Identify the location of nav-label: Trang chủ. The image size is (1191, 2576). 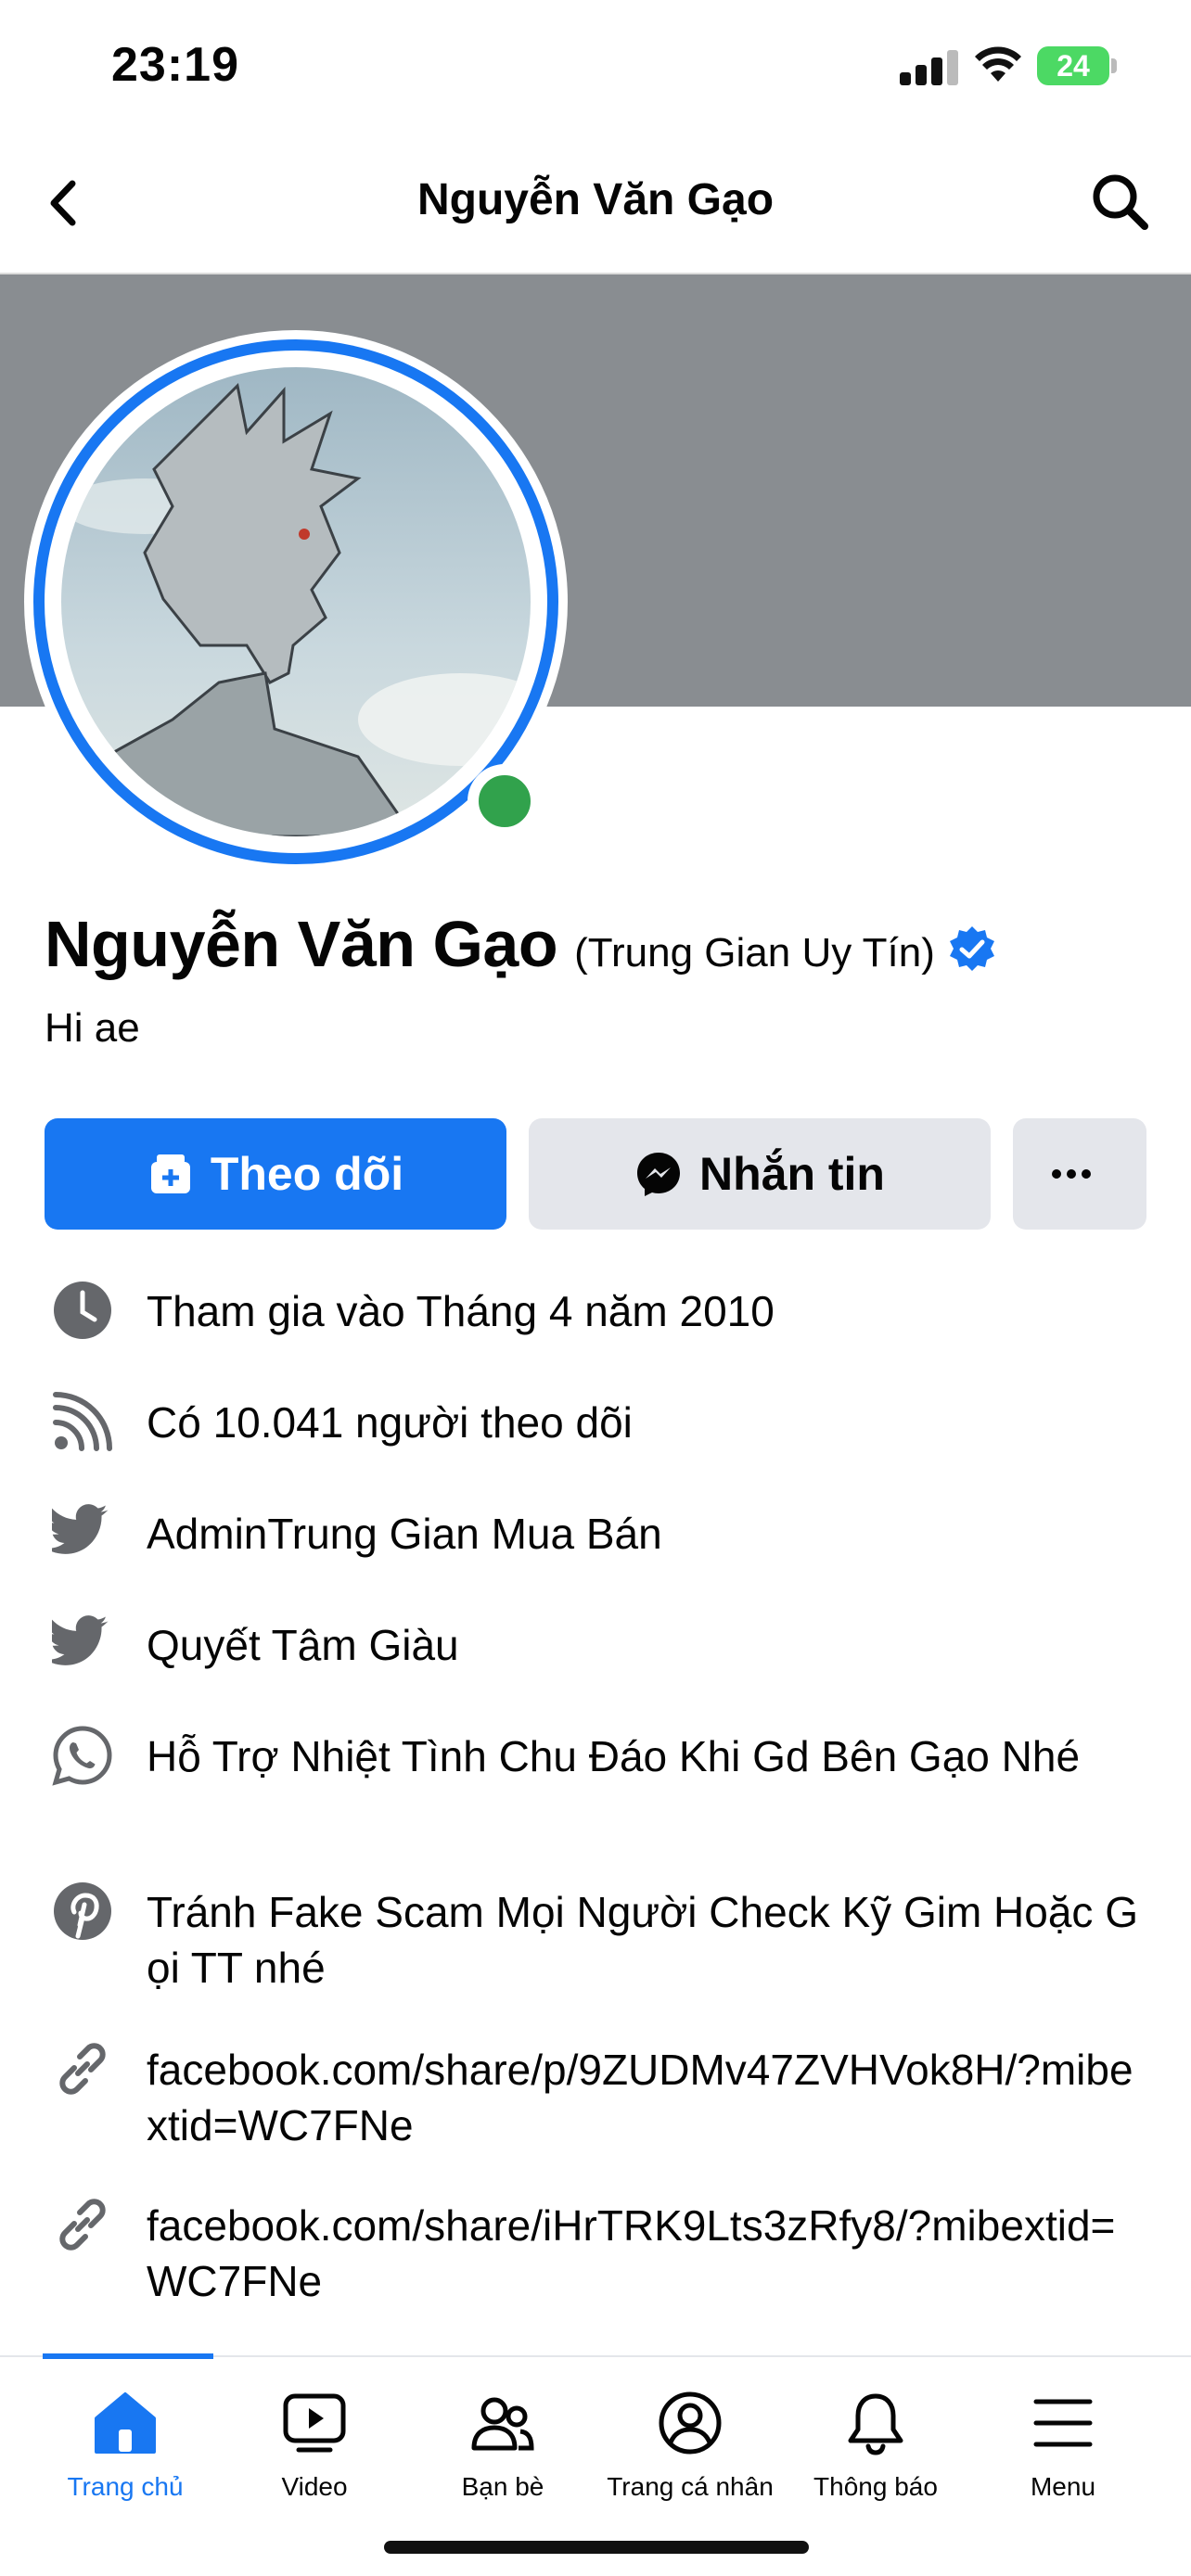
(126, 2486).